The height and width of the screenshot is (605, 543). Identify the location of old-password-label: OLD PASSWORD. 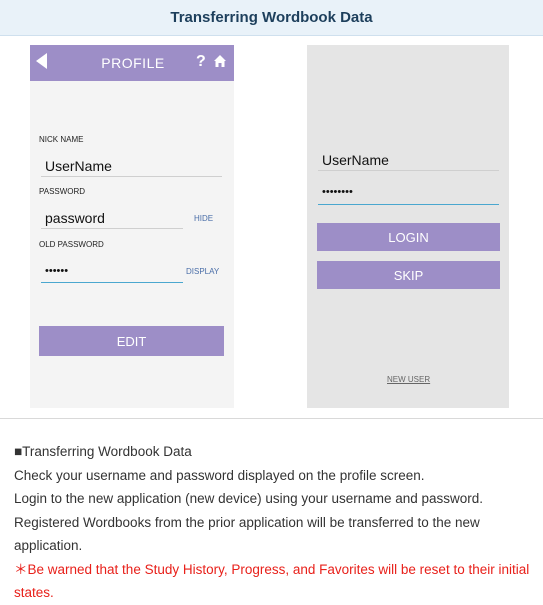
(71, 244).